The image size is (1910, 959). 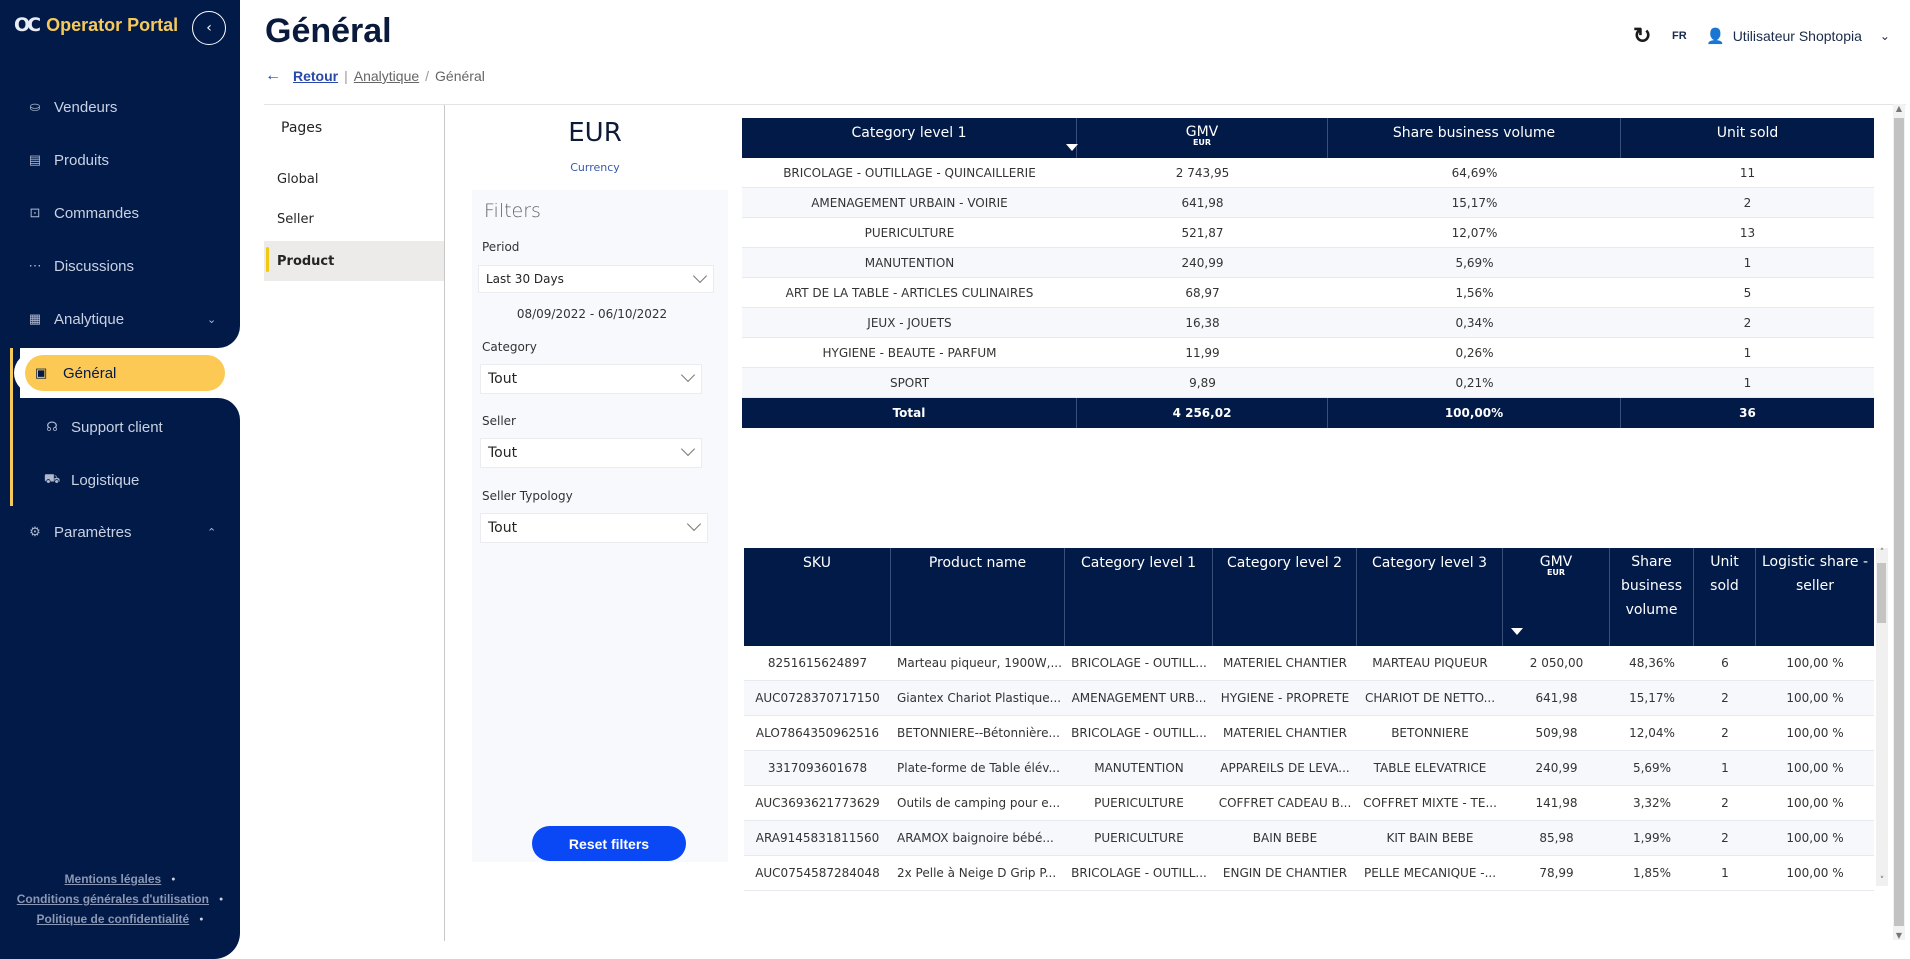 I want to click on scroll-up-icon: ˄, so click(x=1882, y=553).